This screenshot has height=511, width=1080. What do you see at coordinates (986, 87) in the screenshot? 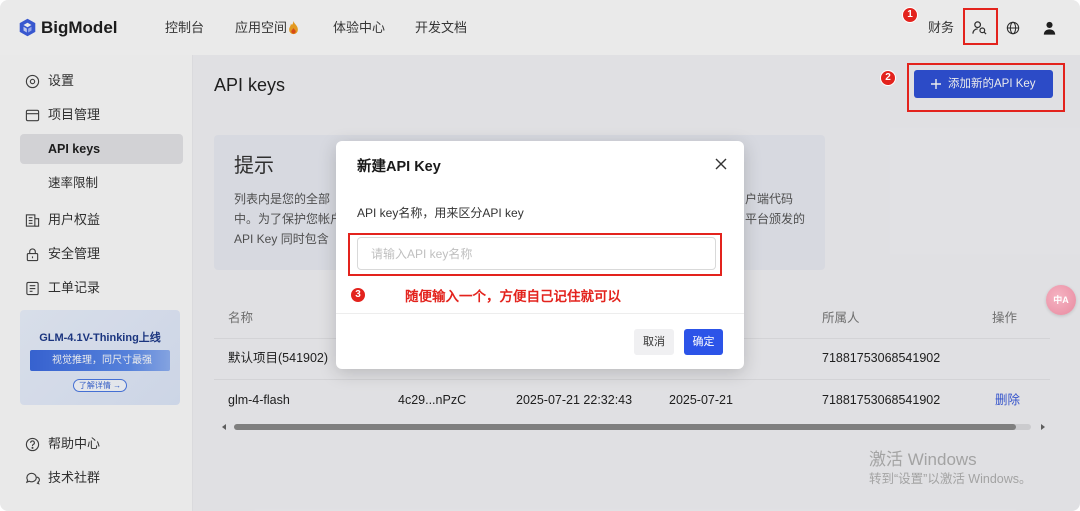
I see `annotation-box-add-button` at bounding box center [986, 87].